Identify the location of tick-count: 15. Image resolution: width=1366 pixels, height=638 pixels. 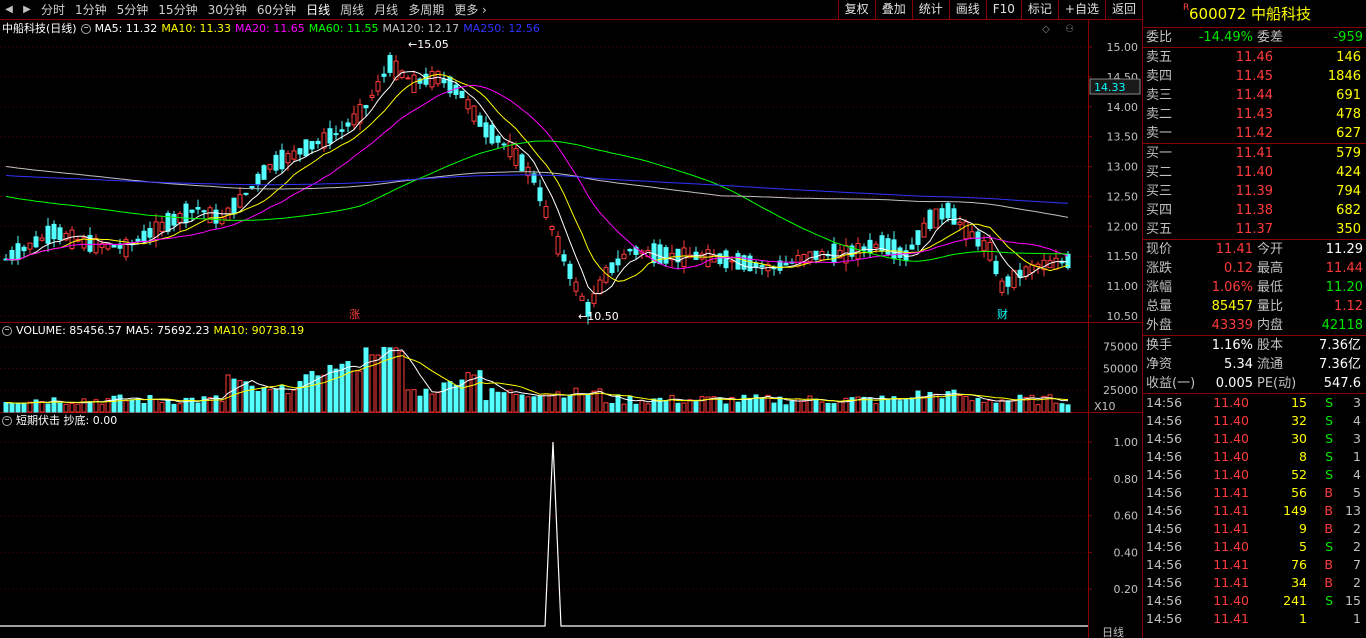
(1353, 600).